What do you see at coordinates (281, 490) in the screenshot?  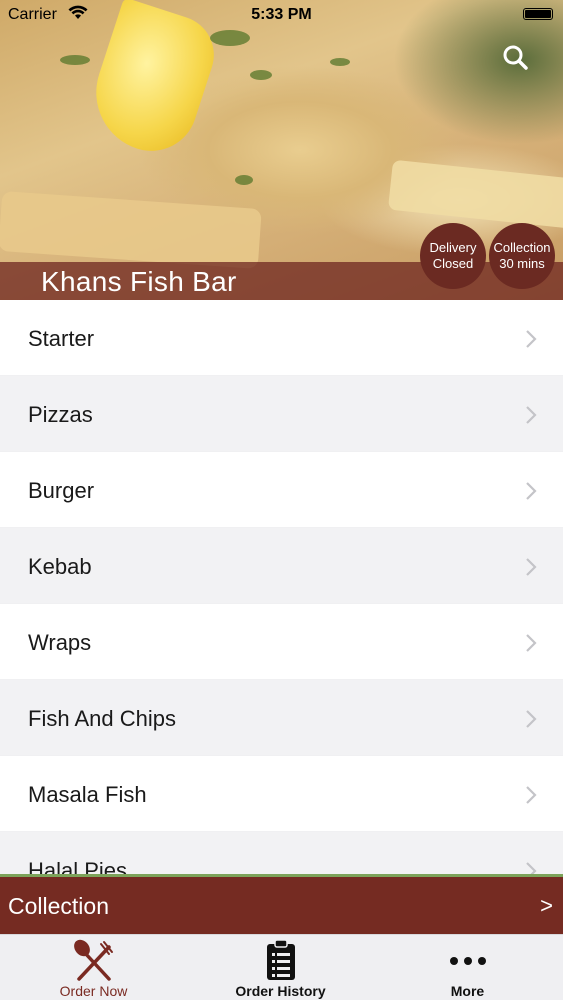 I see `menu-item-burger: Burger` at bounding box center [281, 490].